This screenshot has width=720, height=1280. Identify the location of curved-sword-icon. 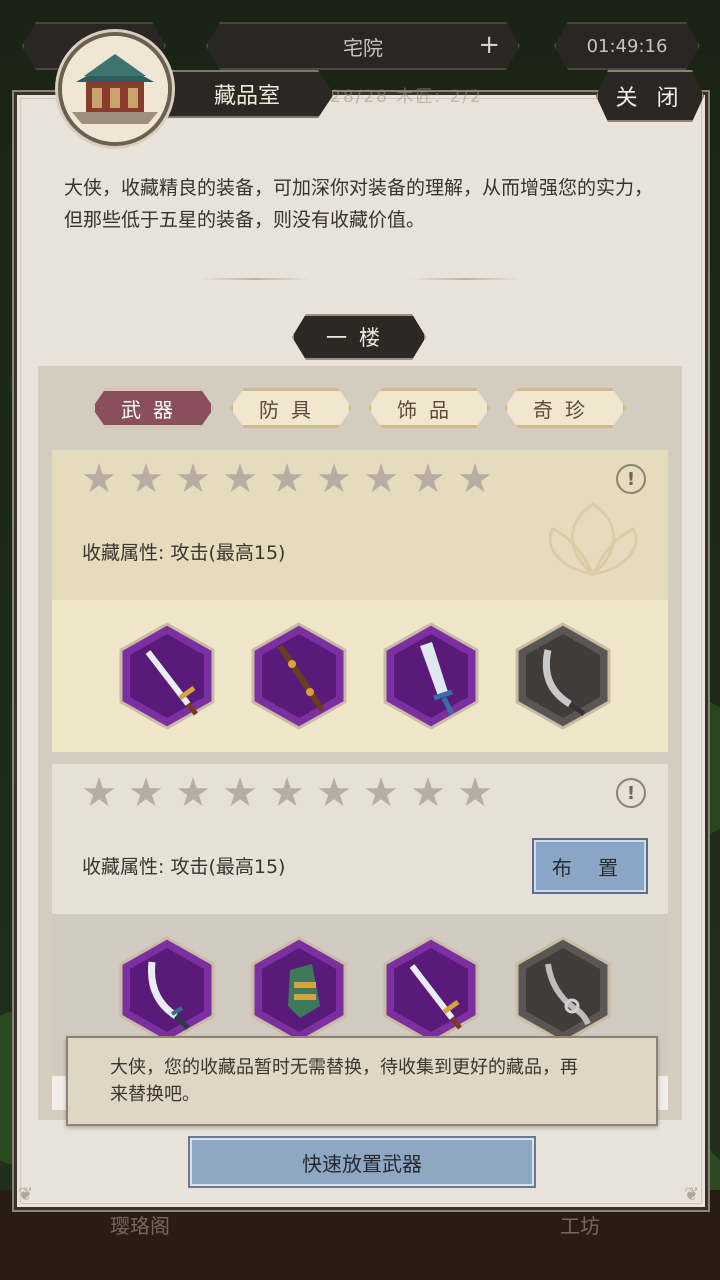
(167, 990).